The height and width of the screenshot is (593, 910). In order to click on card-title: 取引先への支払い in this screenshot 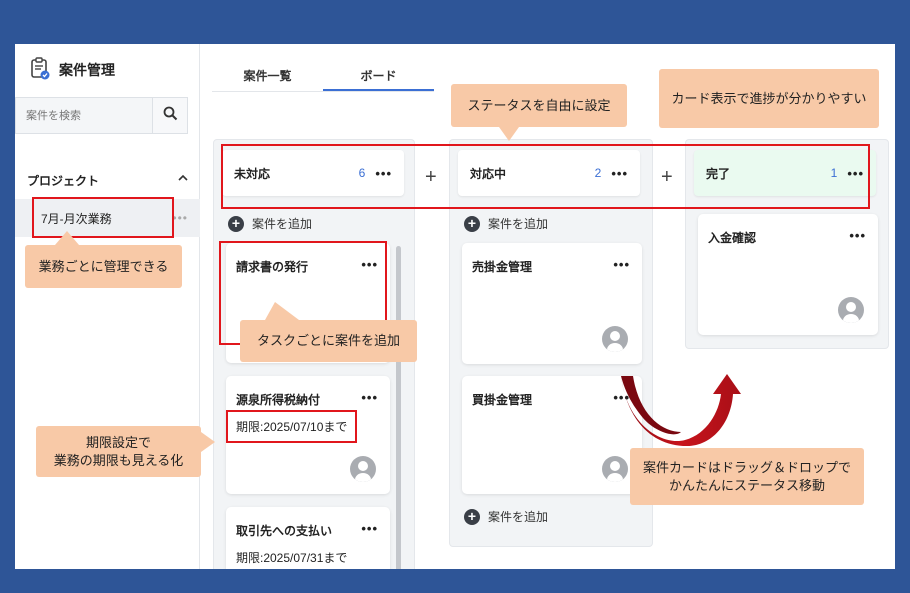, I will do `click(284, 531)`.